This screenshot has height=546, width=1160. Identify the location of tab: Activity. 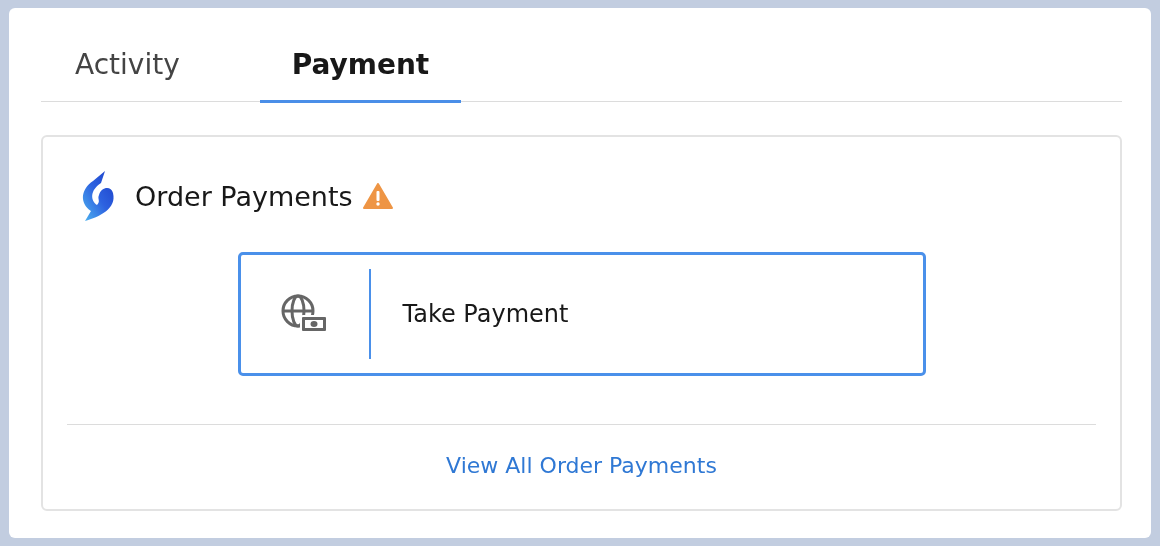
(127, 55).